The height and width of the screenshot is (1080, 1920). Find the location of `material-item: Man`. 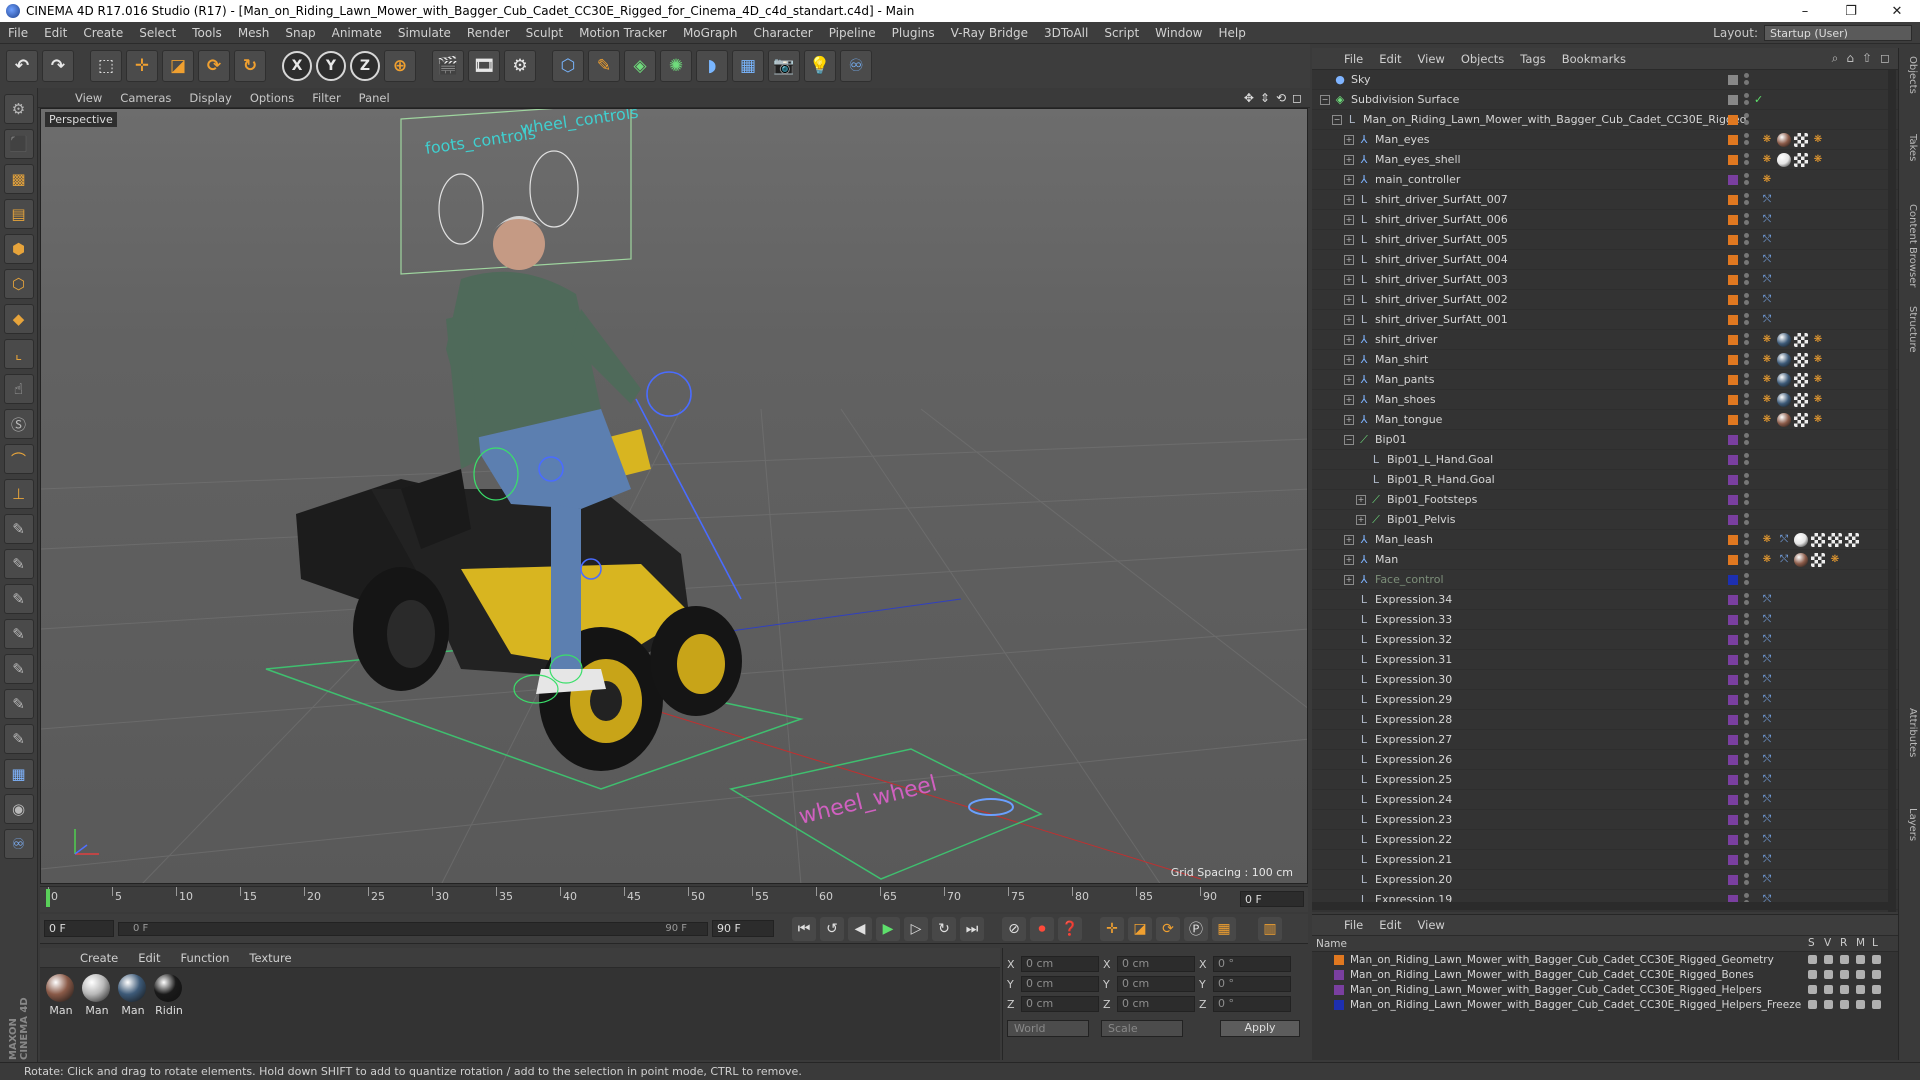

material-item: Man is located at coordinates (133, 1014).